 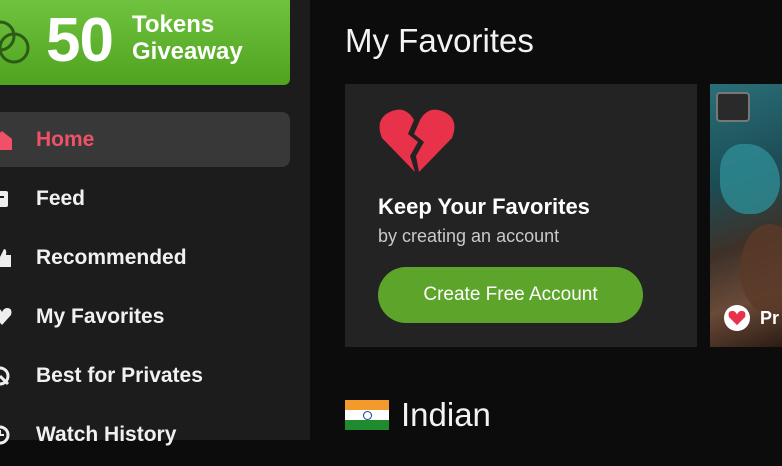 What do you see at coordinates (119, 375) in the screenshot?
I see `sidebar-item-label: Best for Privates` at bounding box center [119, 375].